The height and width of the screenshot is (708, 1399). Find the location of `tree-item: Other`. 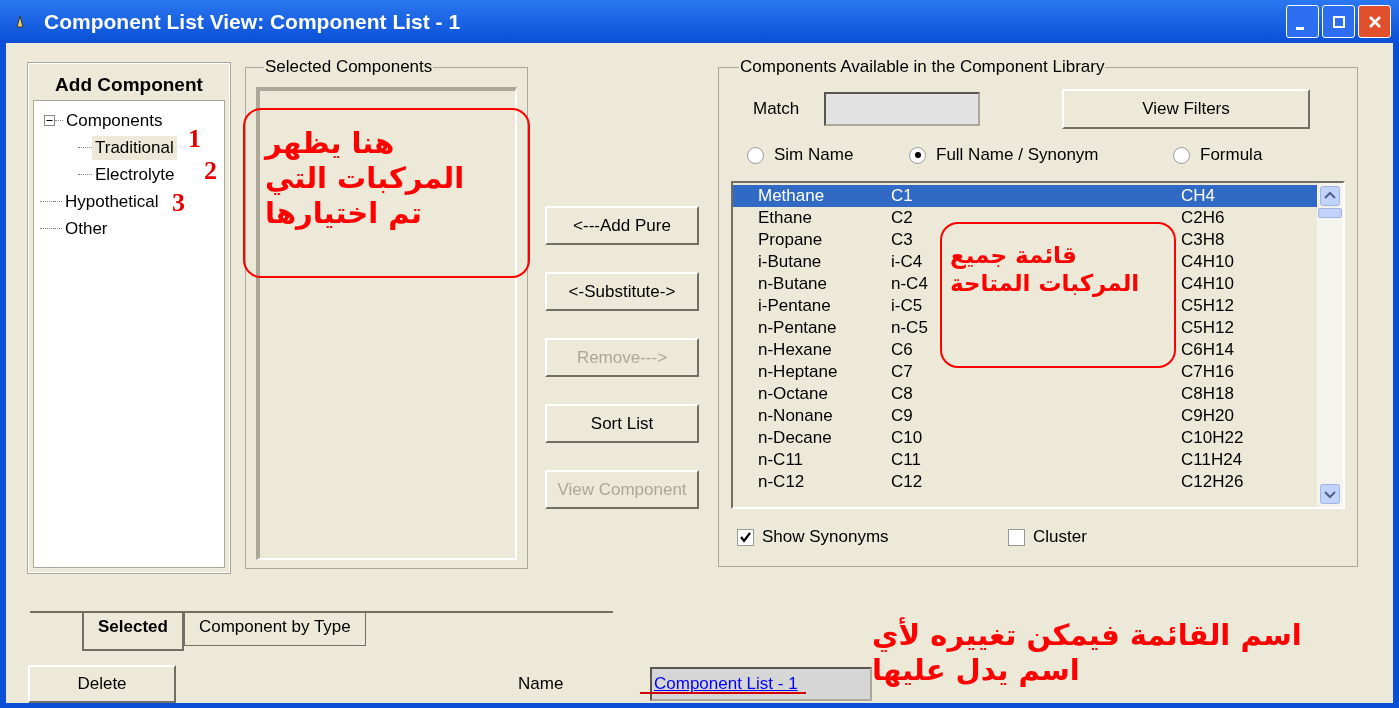

tree-item: Other is located at coordinates (86, 228).